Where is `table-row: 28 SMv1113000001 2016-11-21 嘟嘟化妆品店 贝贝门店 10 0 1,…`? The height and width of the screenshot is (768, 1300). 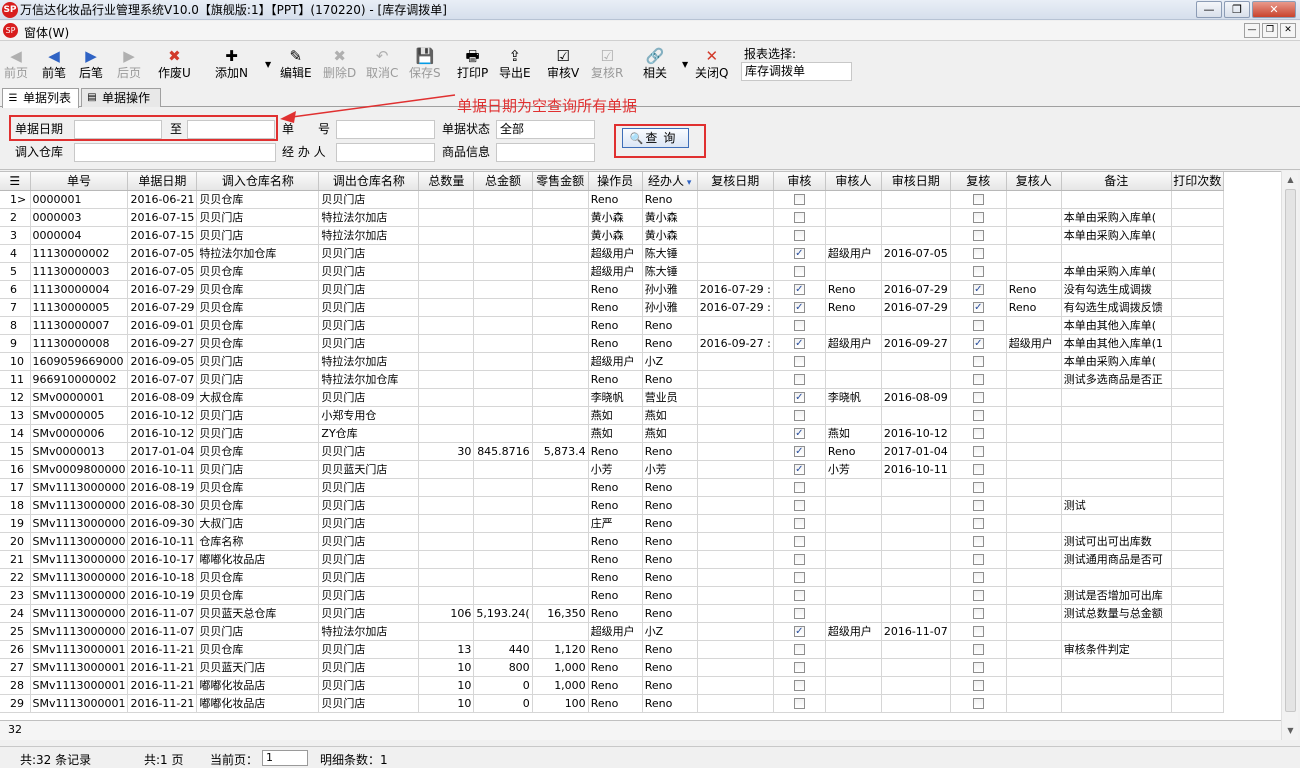
table-row: 28 SMv1113000001 2016-11-21 嘟嘟化妆品店 贝贝门店 10 0 1,… is located at coordinates (612, 685).